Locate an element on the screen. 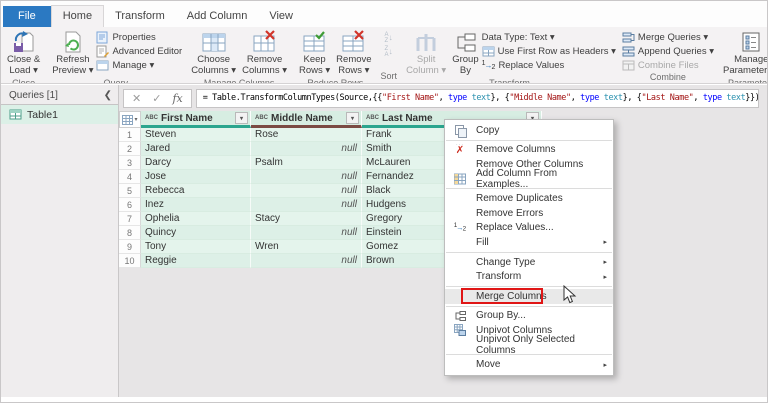 This screenshot has width=768, height=403. menu-item-merge-columns: Merge Columns is located at coordinates (529, 295).